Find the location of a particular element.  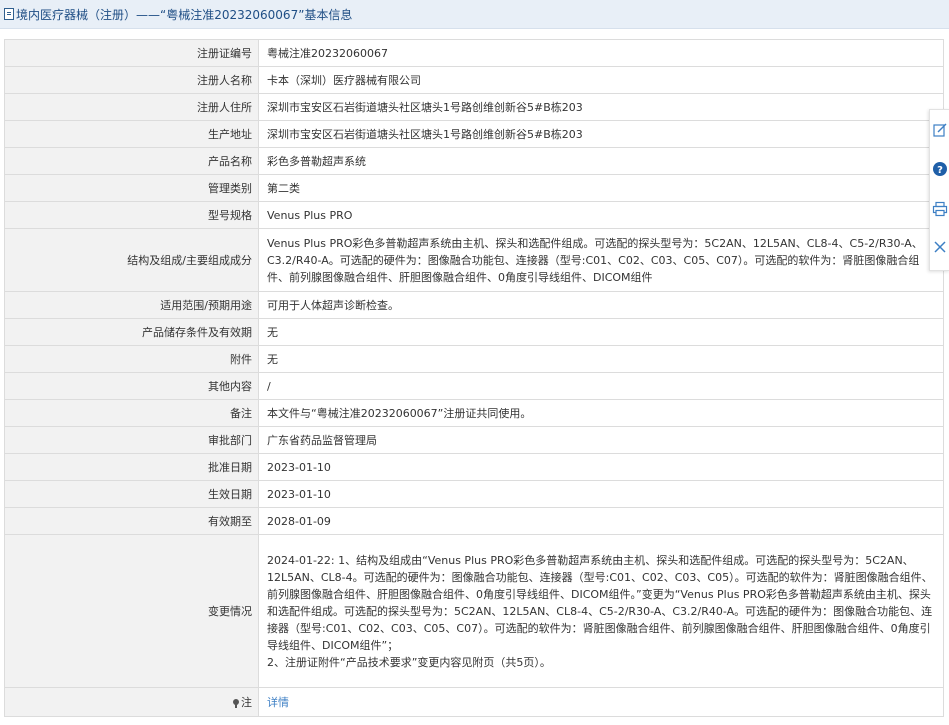

table-row: 产品储存条件及有效期 无 is located at coordinates (474, 332).